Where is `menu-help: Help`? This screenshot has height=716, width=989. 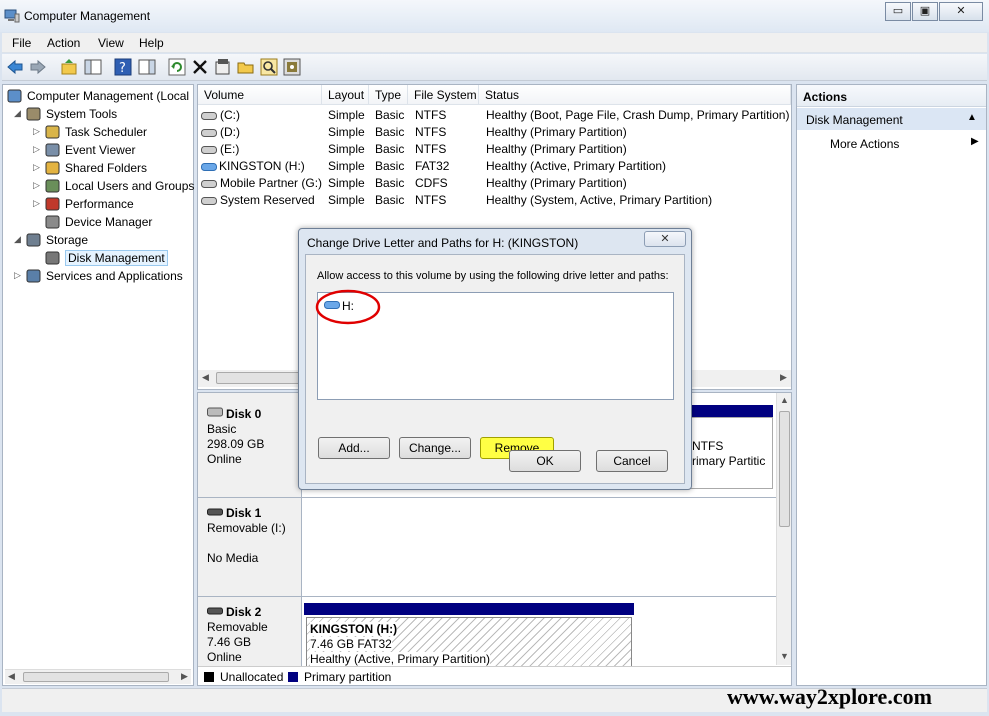 menu-help: Help is located at coordinates (151, 43).